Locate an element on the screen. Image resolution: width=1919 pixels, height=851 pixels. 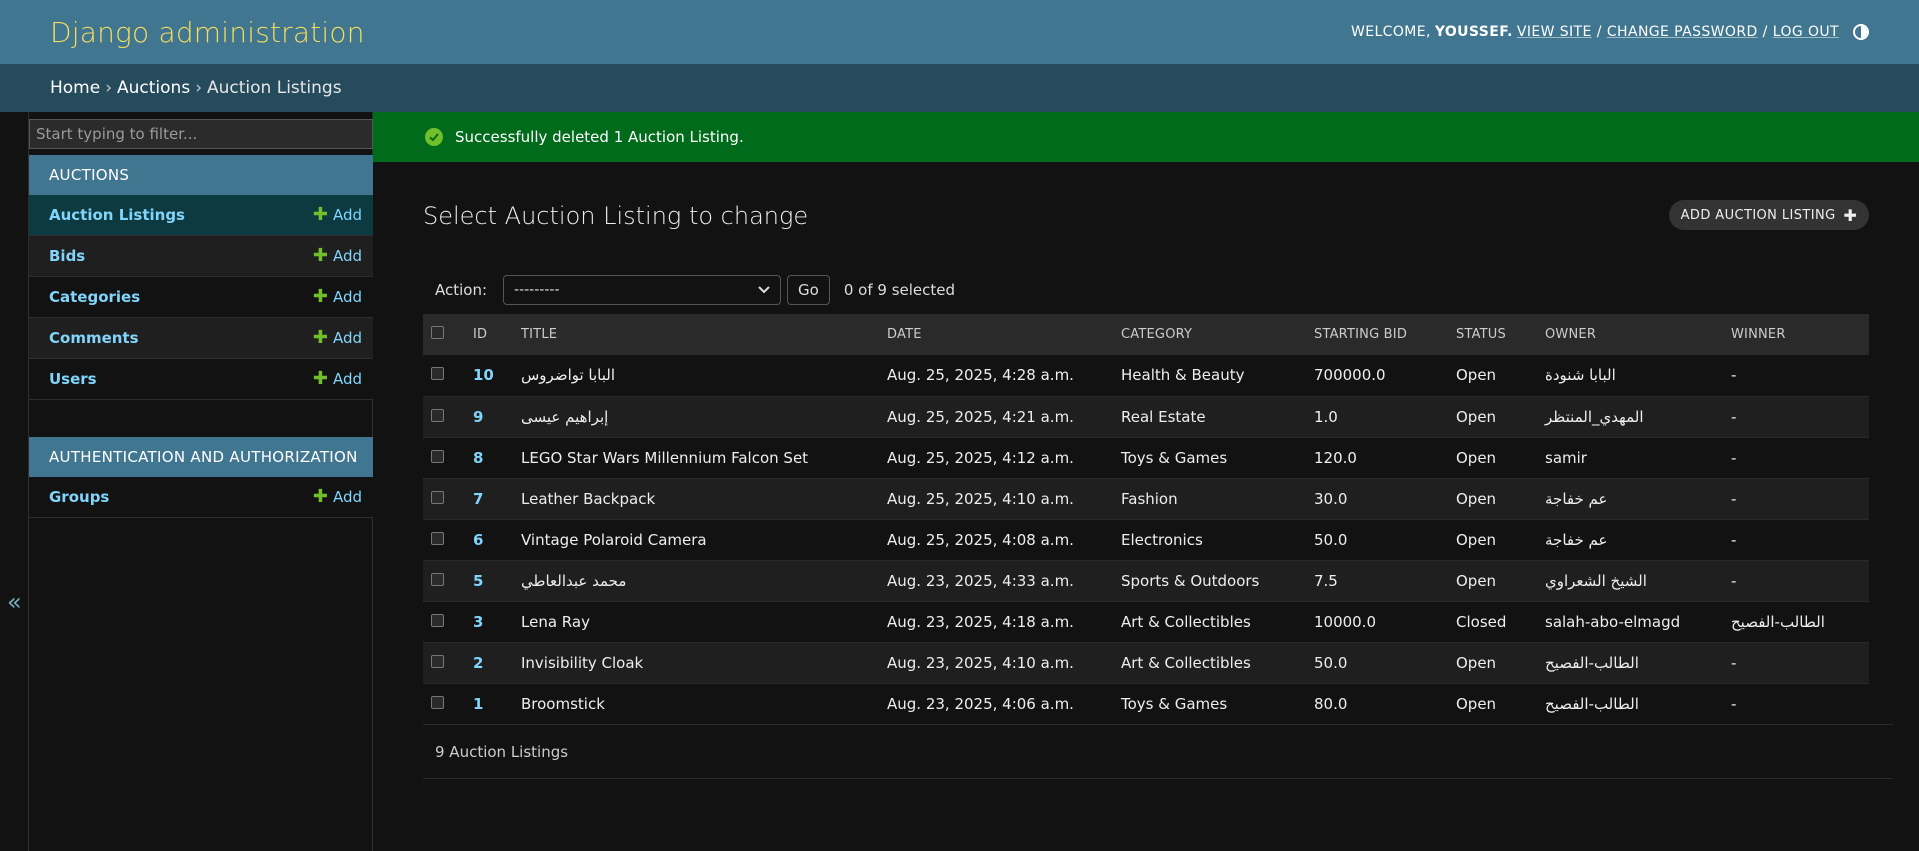
date-cell: Aug. 25, 2025, 4:28 a.m. is located at coordinates (996, 376).